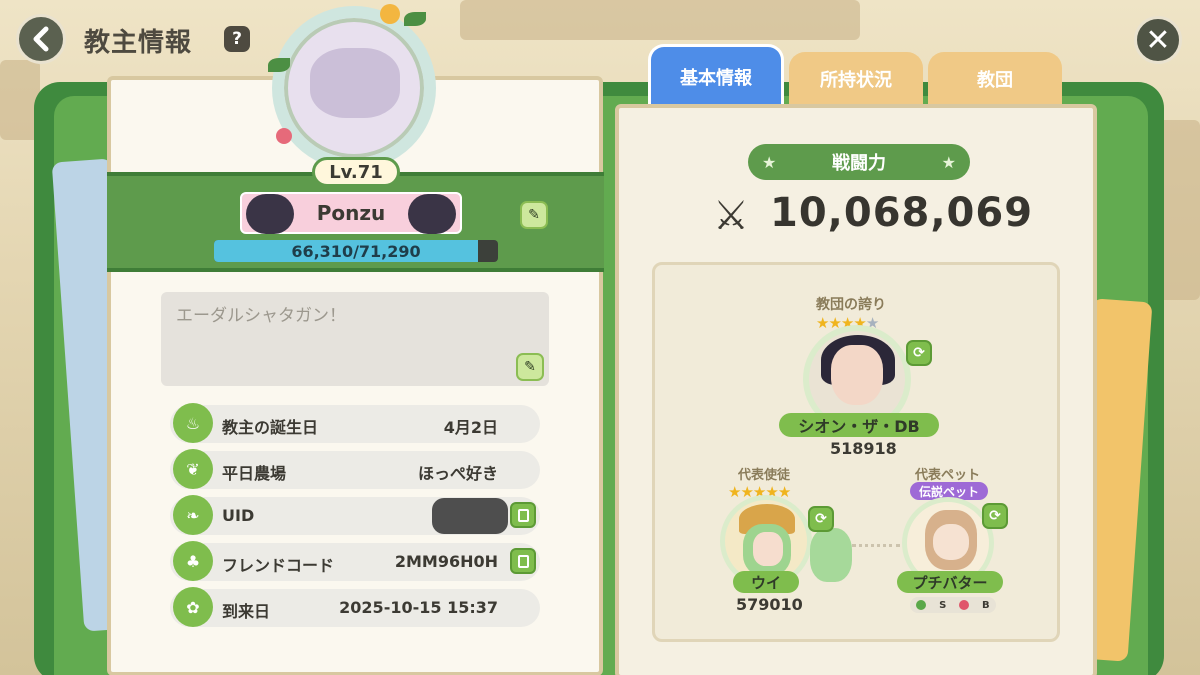 The height and width of the screenshot is (675, 1200). I want to click on player-name: Ponzu, so click(351, 213).